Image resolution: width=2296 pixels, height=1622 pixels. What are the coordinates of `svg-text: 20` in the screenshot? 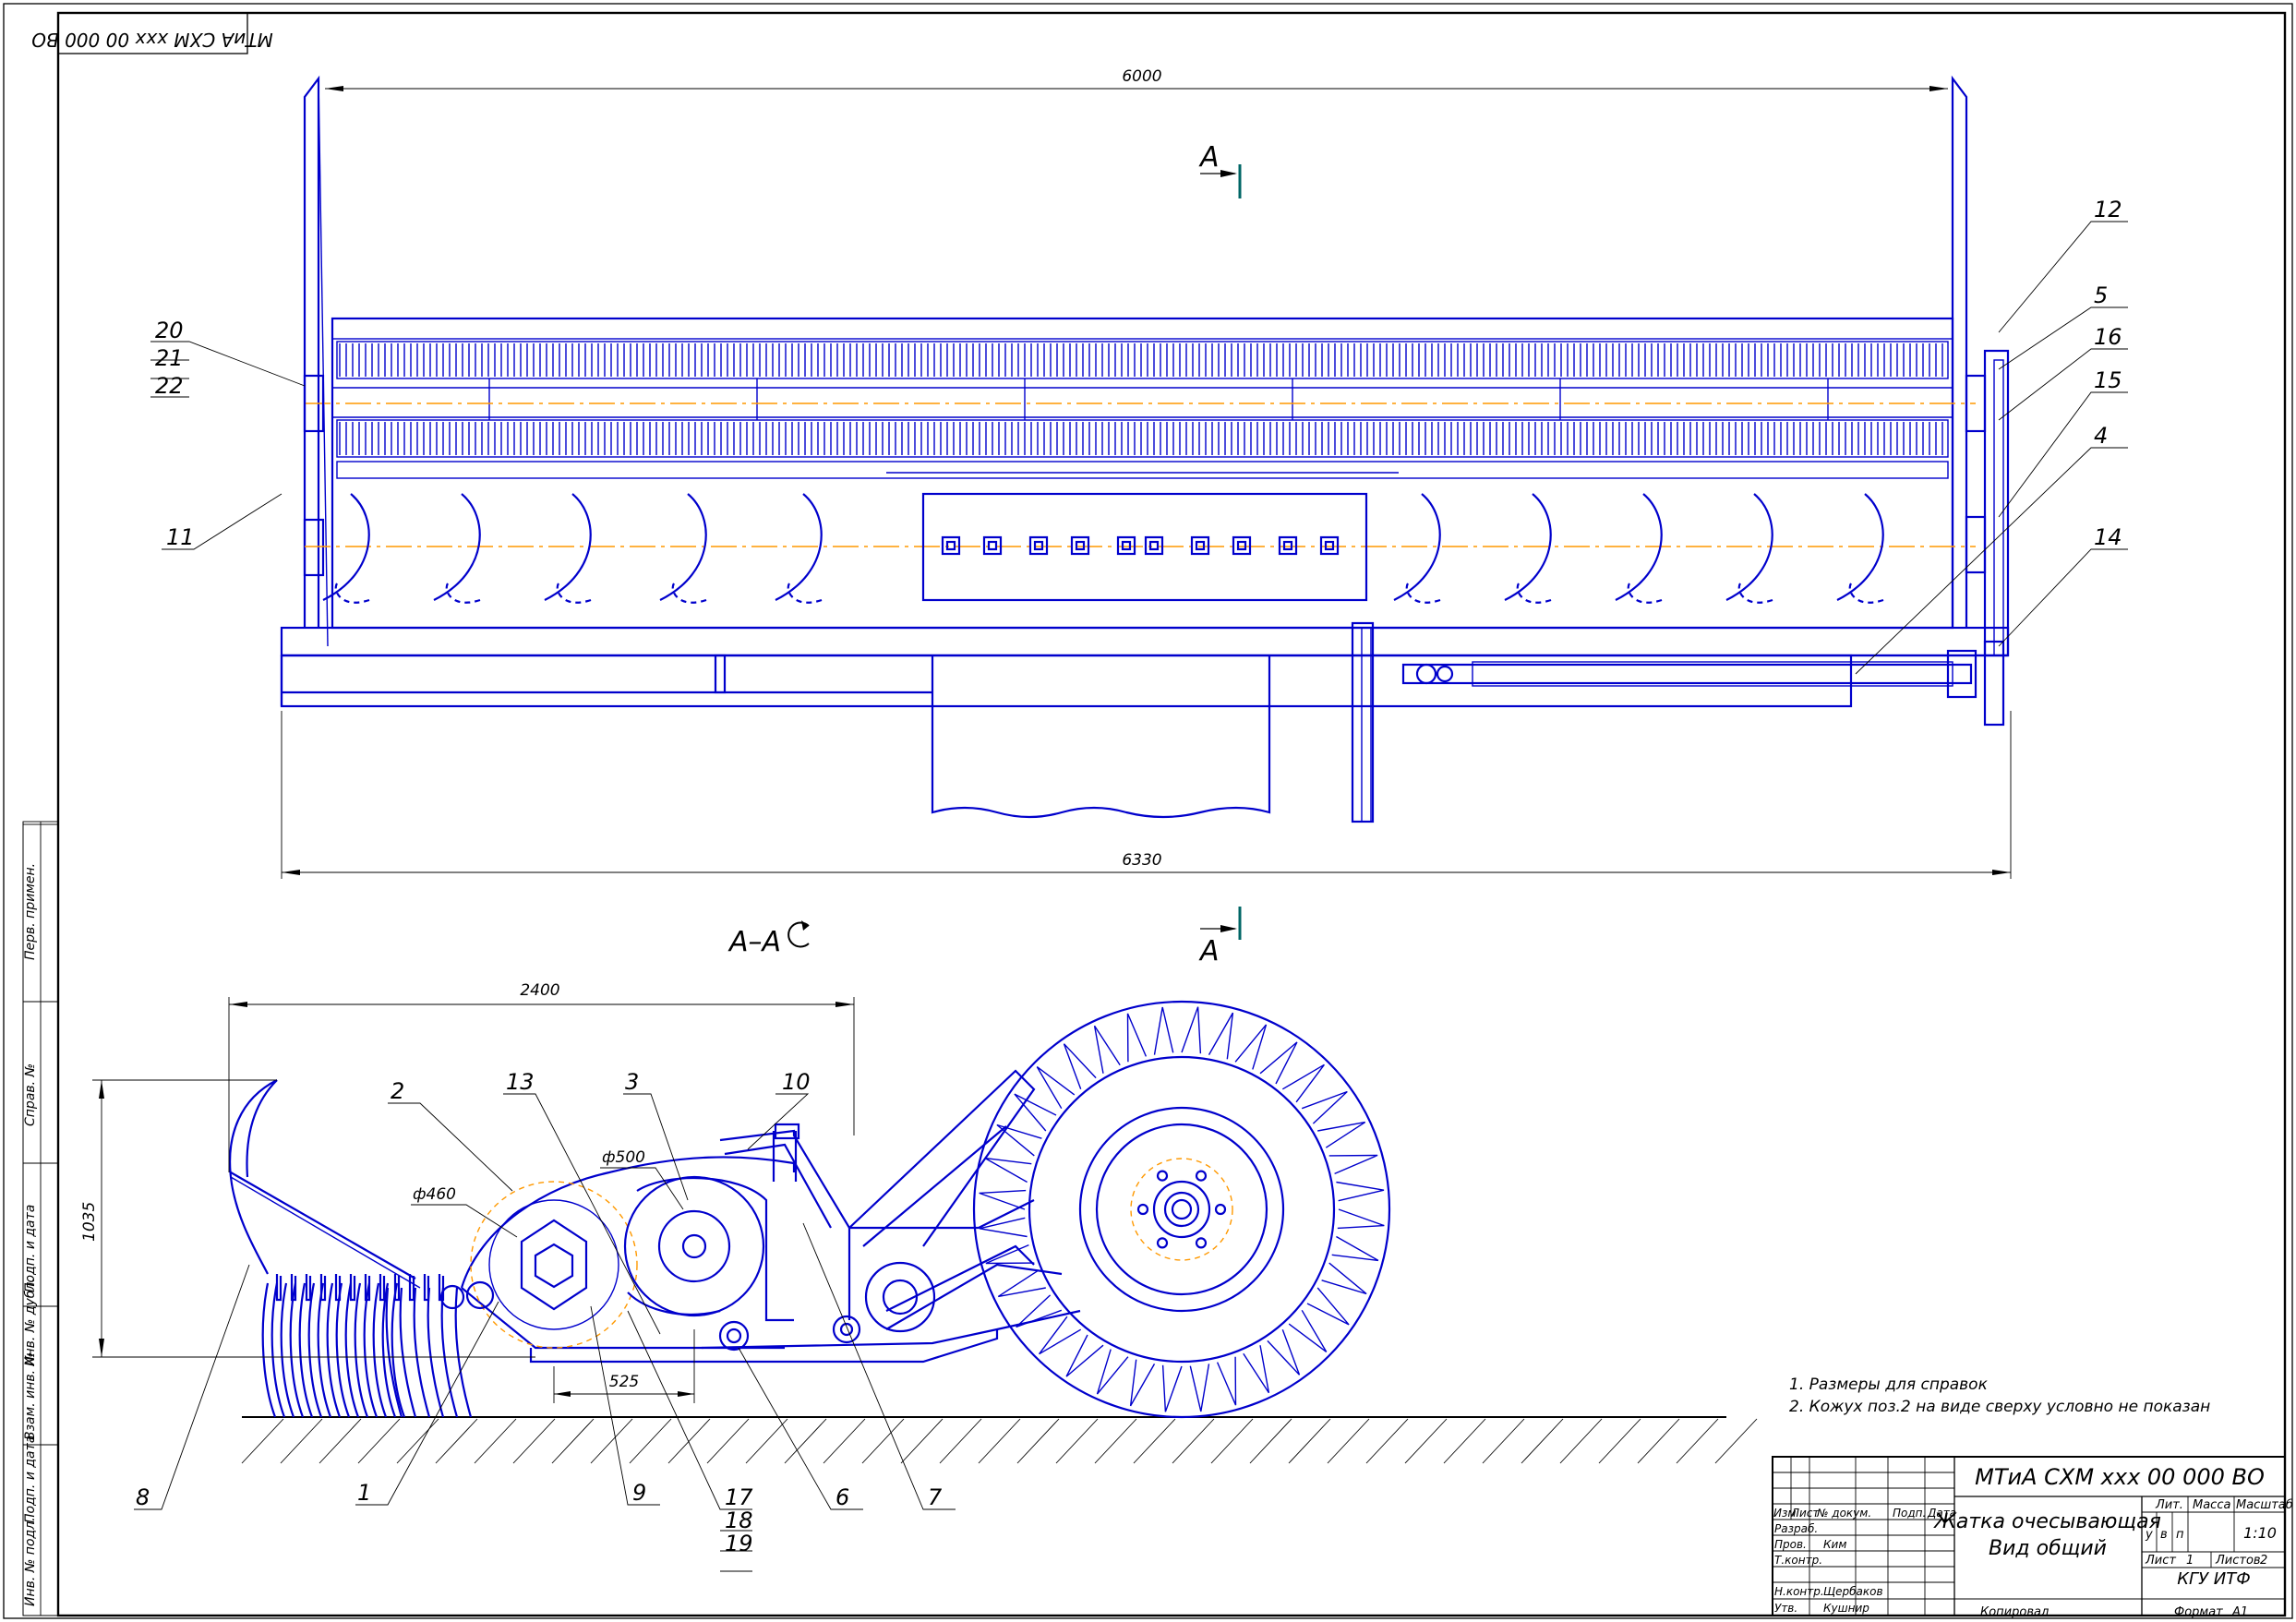 It's located at (169, 330).